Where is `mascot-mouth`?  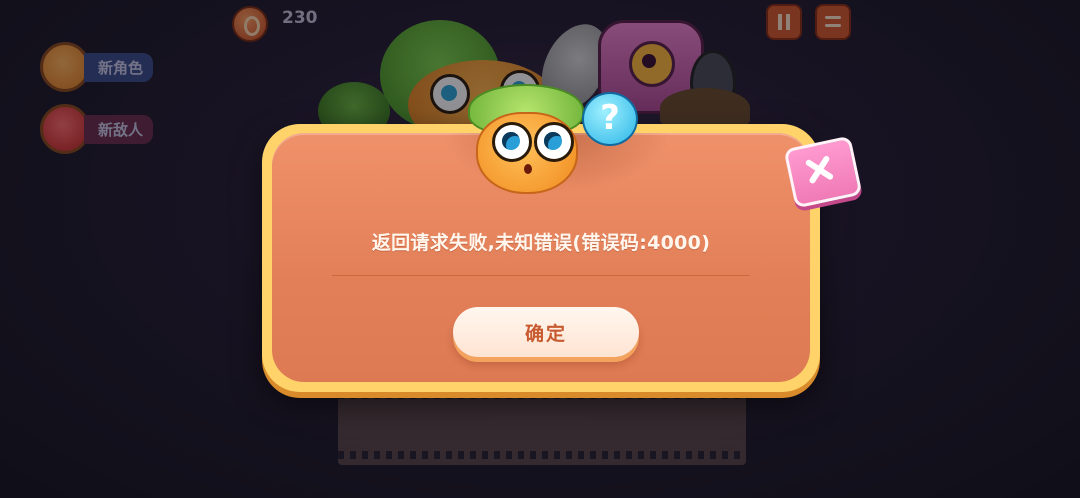 mascot-mouth is located at coordinates (528, 169).